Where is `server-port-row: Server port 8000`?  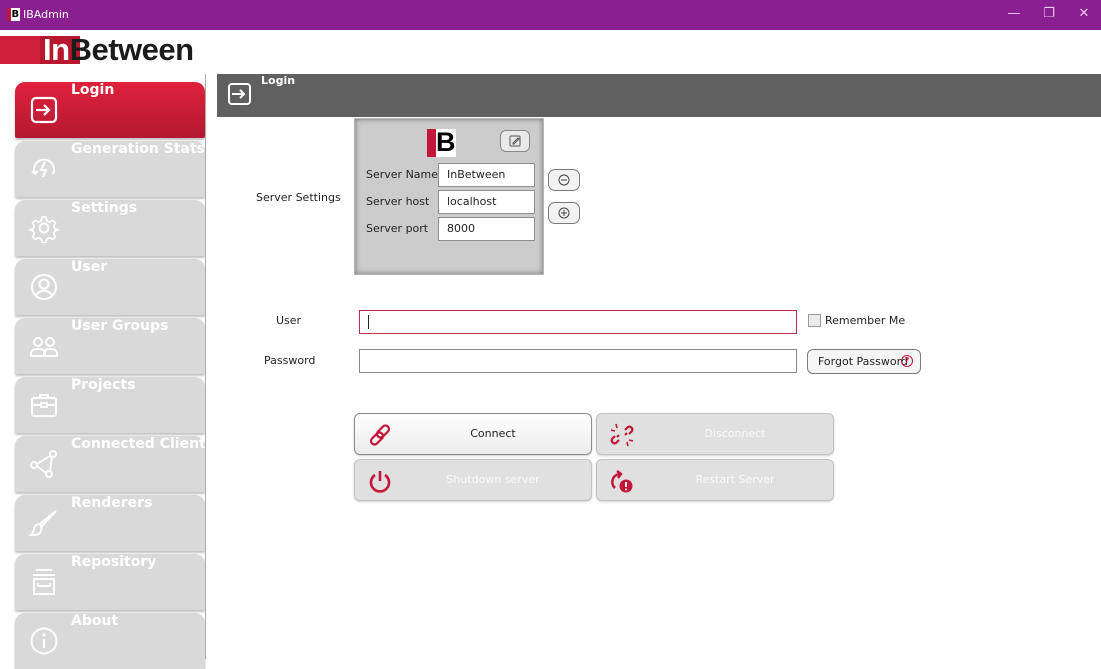
server-port-row: Server port 8000 is located at coordinates (449, 229).